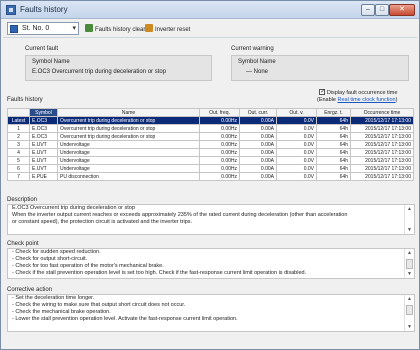  I want to click on corrective-action-line: - Set the deceleration time longer., so click(53, 298).